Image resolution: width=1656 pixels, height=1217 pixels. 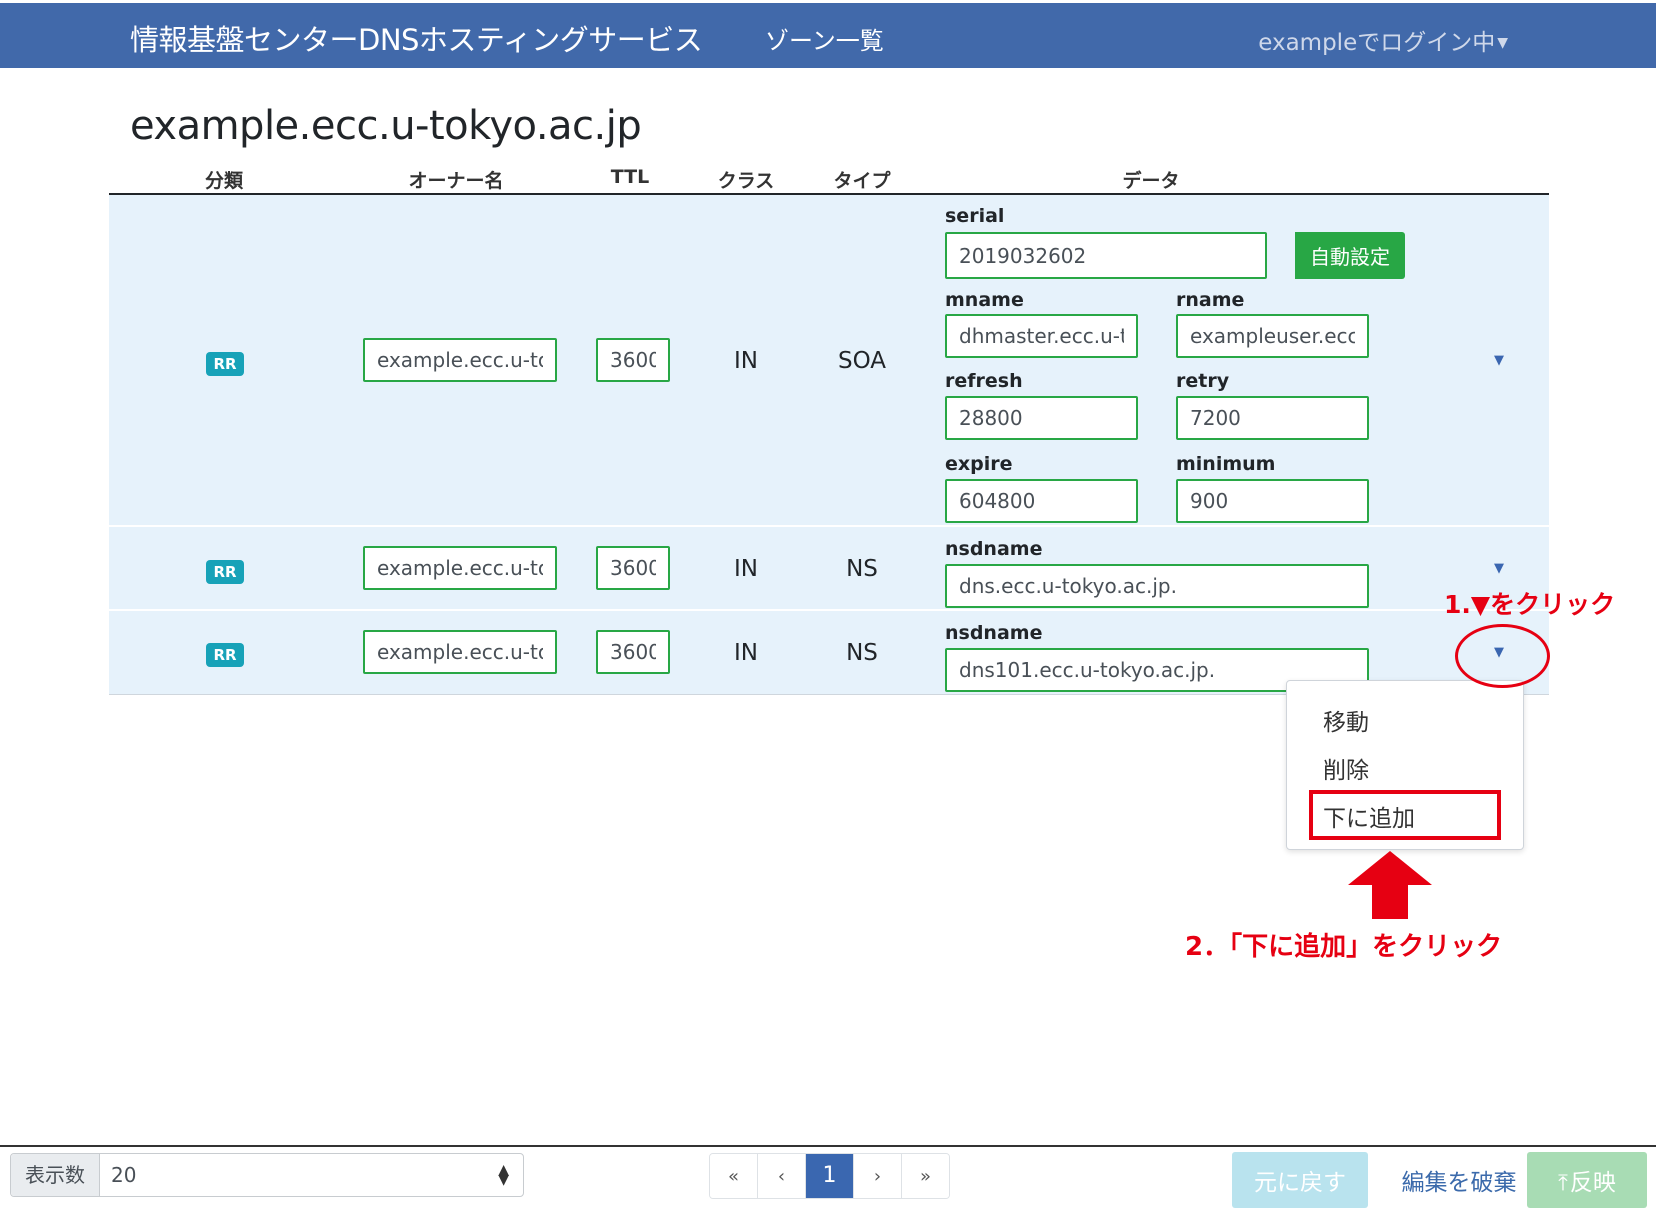 What do you see at coordinates (1563, 1183) in the screenshot?
I see `upload-icon: ⤒` at bounding box center [1563, 1183].